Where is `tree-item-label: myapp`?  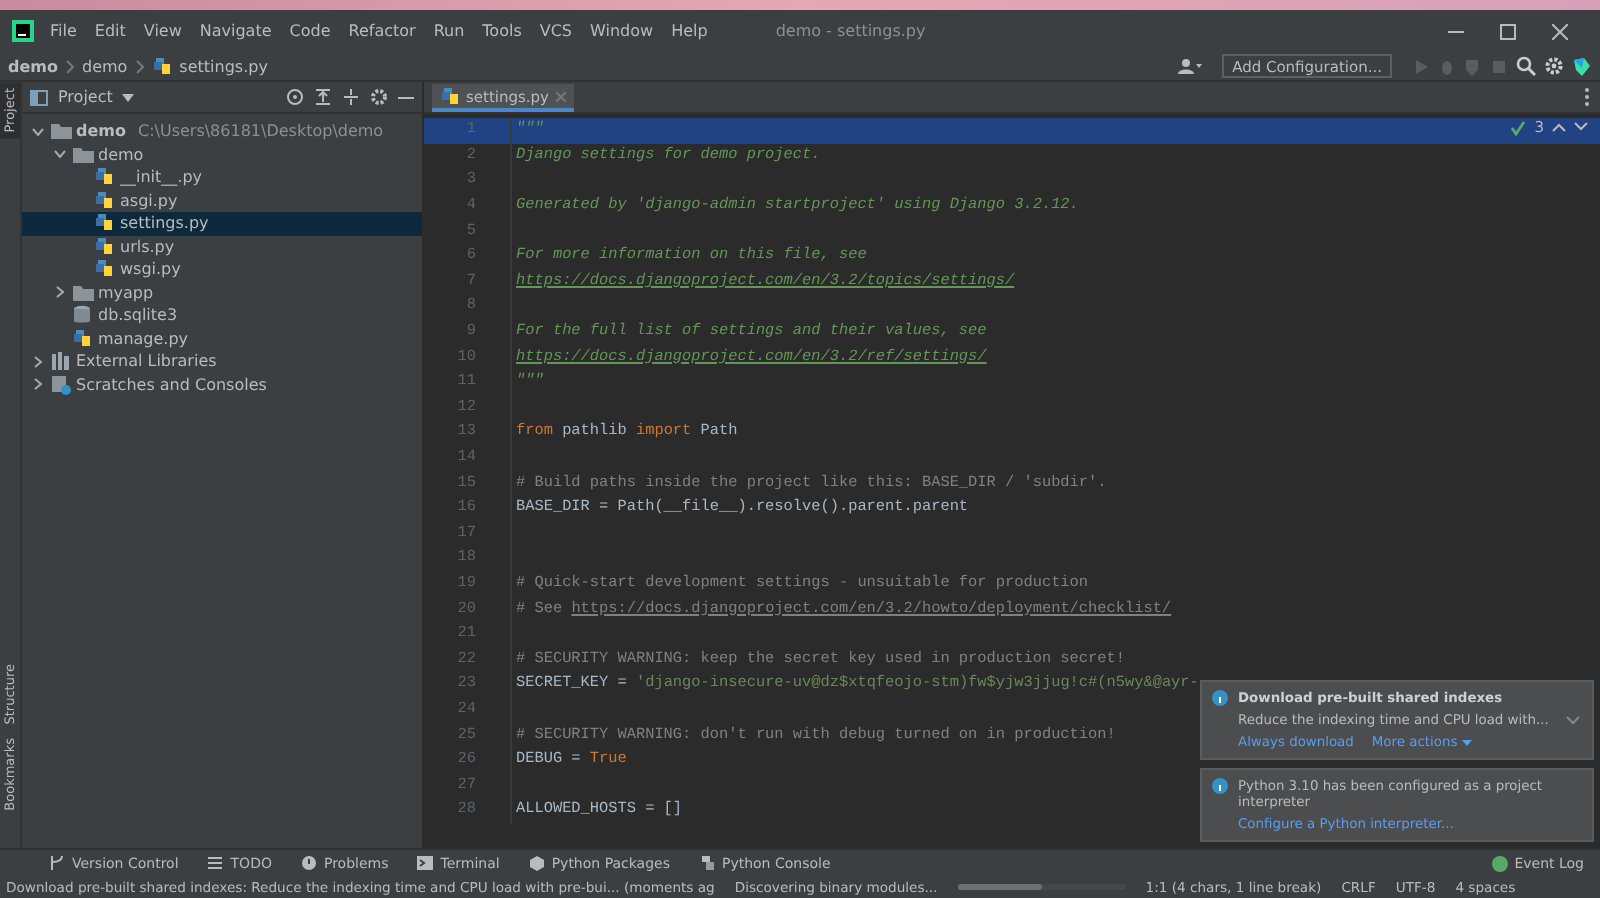
tree-item-label: myapp is located at coordinates (126, 292).